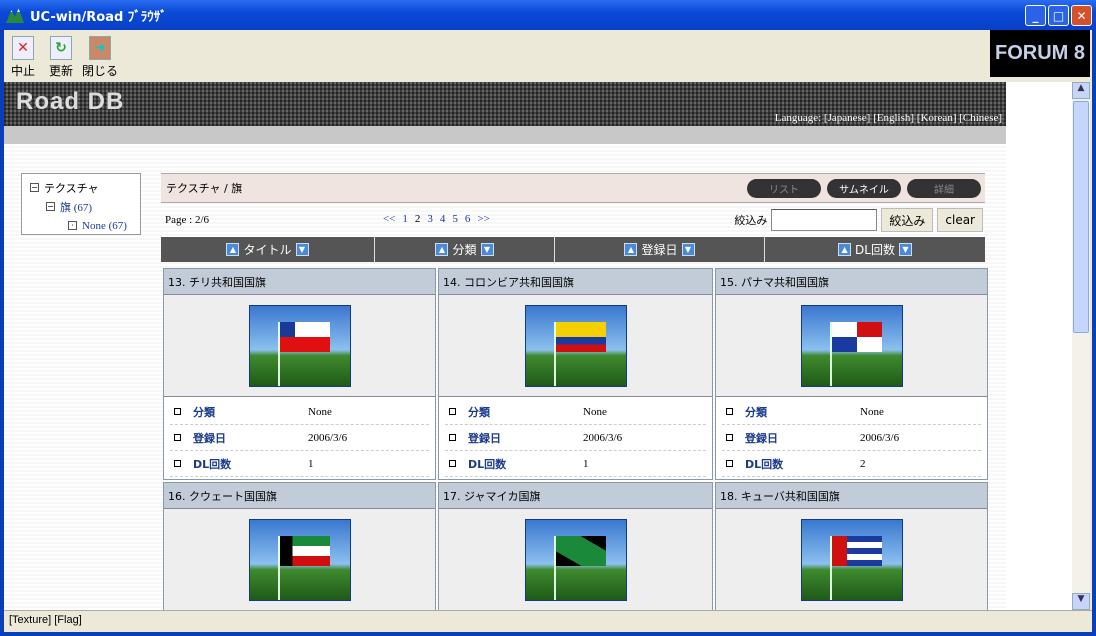 The height and width of the screenshot is (636, 1096). I want to click on detail-view-button: 詳細, so click(944, 188).